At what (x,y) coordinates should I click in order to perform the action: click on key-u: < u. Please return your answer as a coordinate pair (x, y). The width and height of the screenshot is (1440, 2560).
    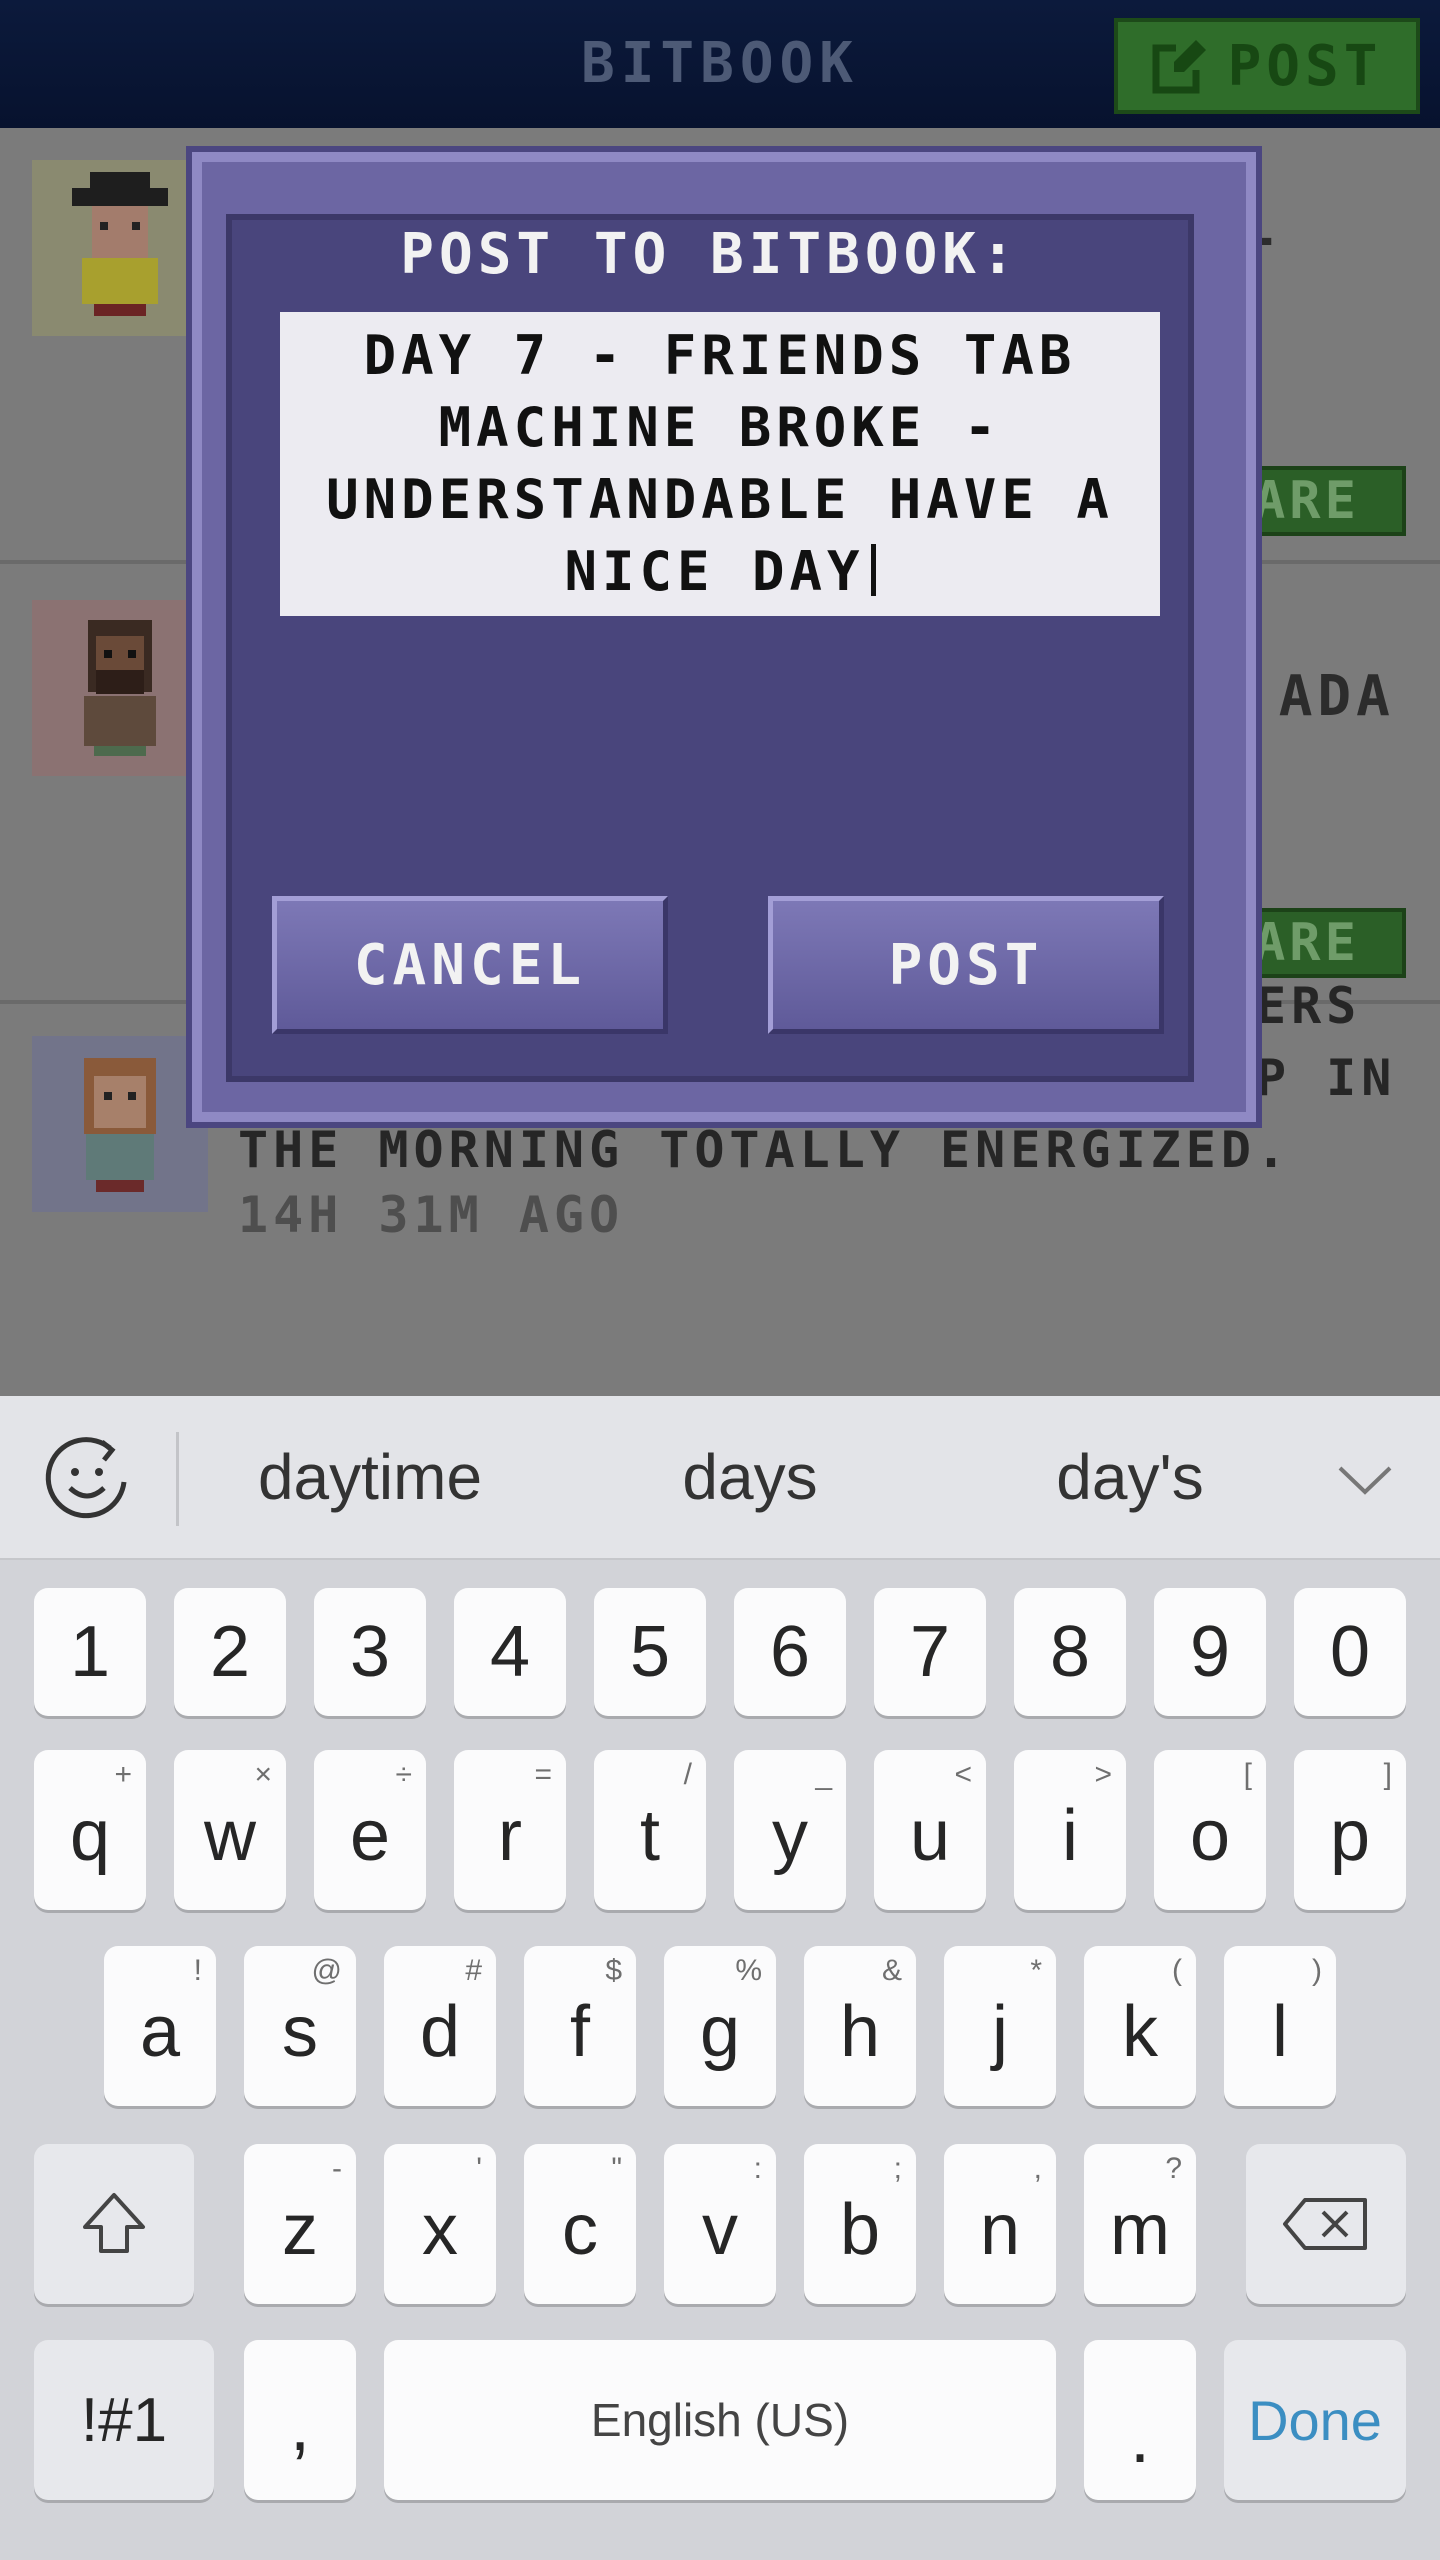
    Looking at the image, I should click on (930, 1830).